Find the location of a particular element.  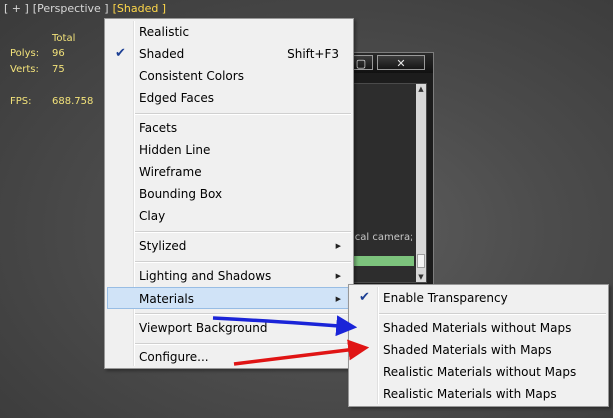

annotation-arrows is located at coordinates (291, 340).